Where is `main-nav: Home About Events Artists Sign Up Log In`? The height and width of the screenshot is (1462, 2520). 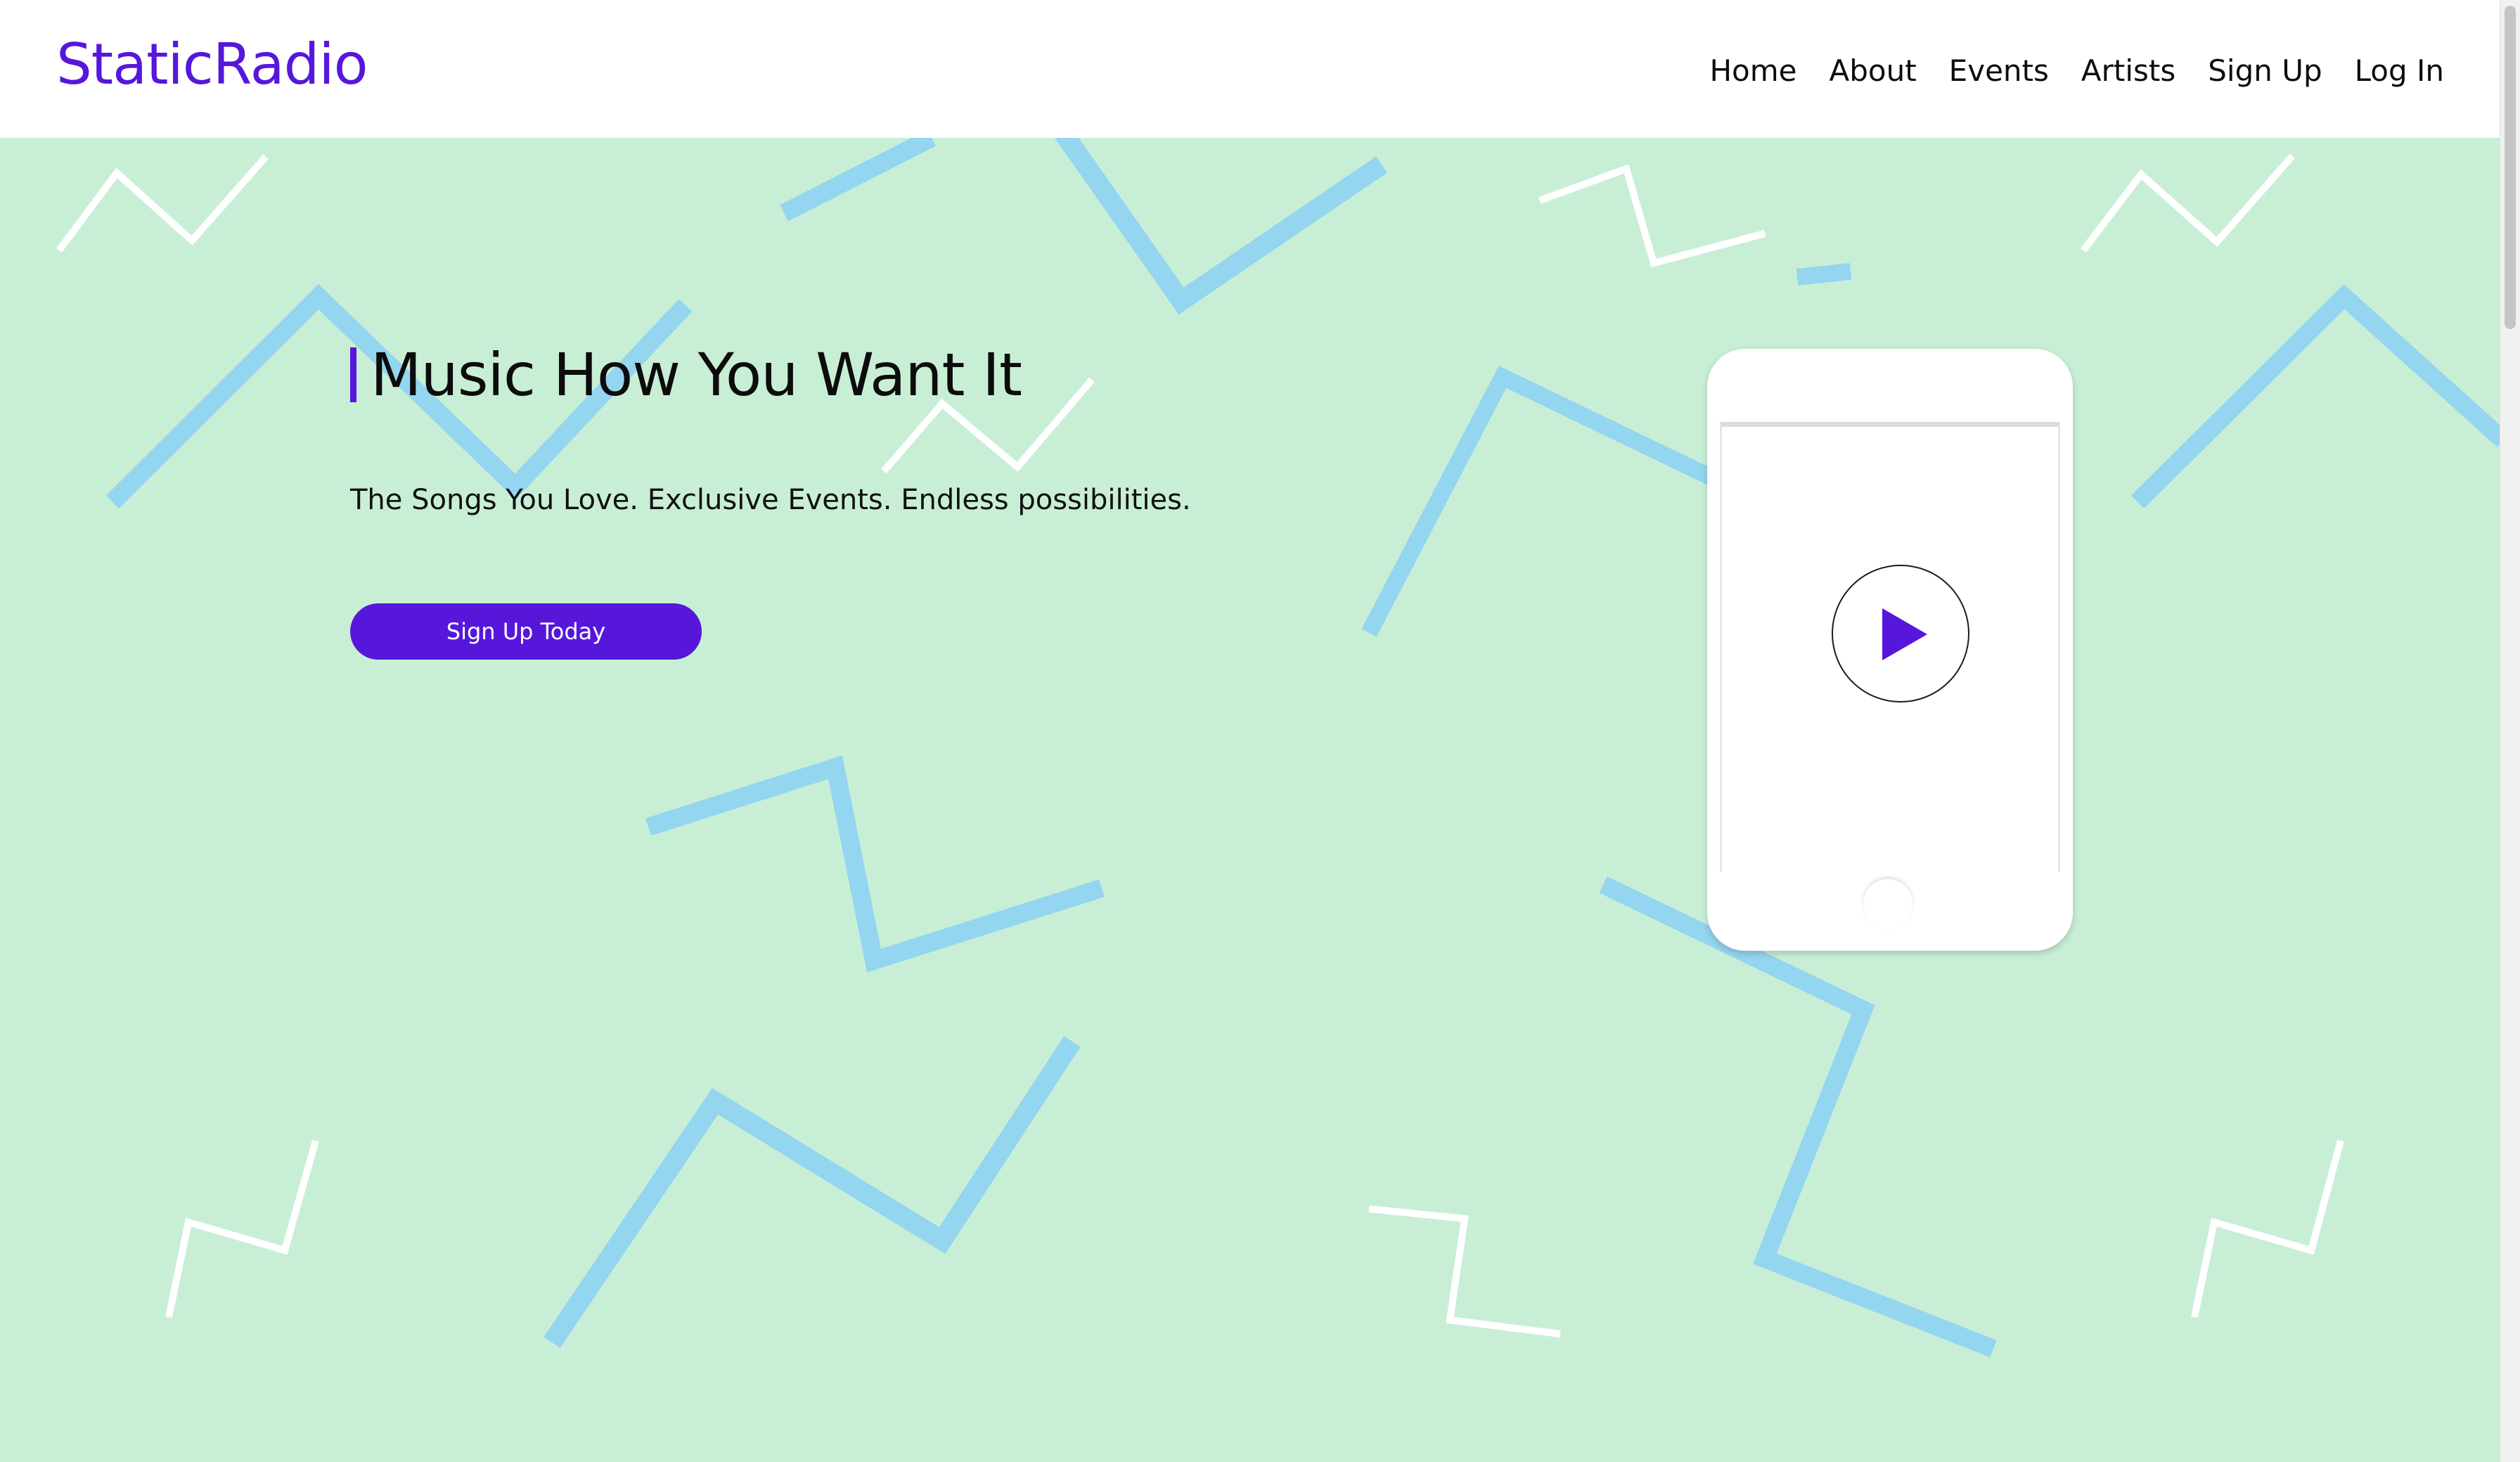
main-nav: Home About Events Artists Sign Up Log In is located at coordinates (2076, 71).